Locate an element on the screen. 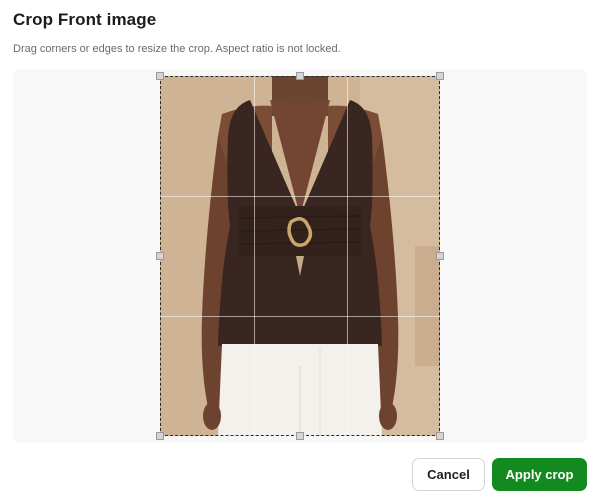  cancel-button: Cancel is located at coordinates (448, 474).